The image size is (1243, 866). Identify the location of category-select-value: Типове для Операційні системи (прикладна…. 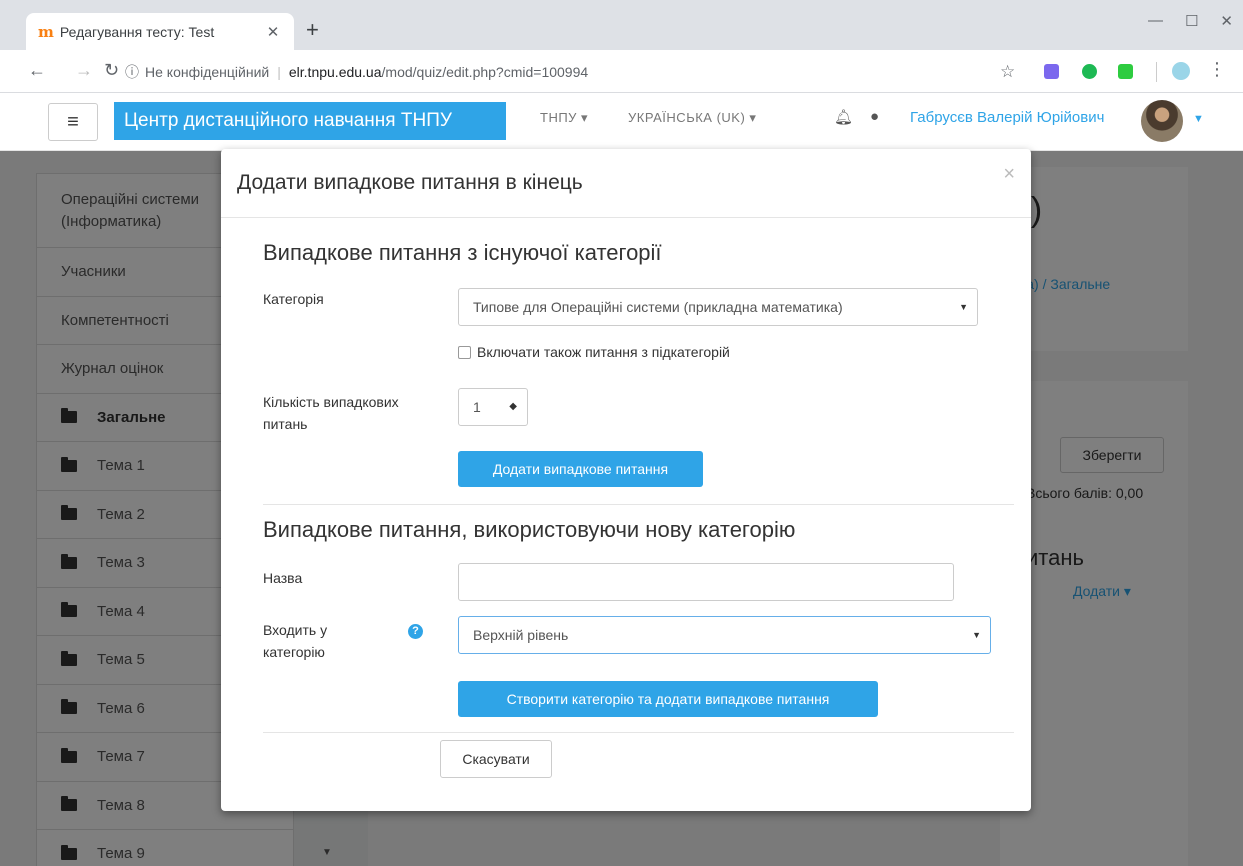
(658, 307).